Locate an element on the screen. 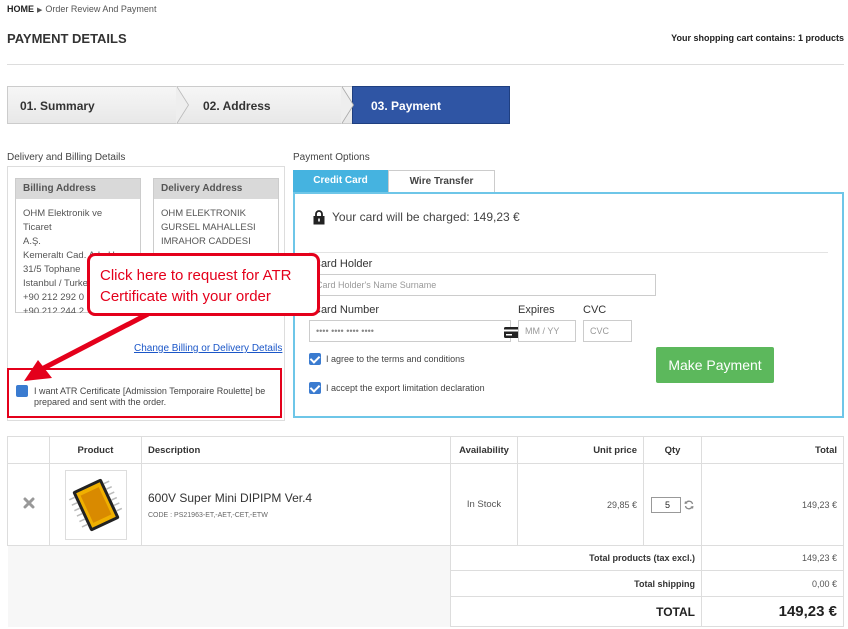 The image size is (848, 629). column-header-availability: Availability is located at coordinates (484, 450).